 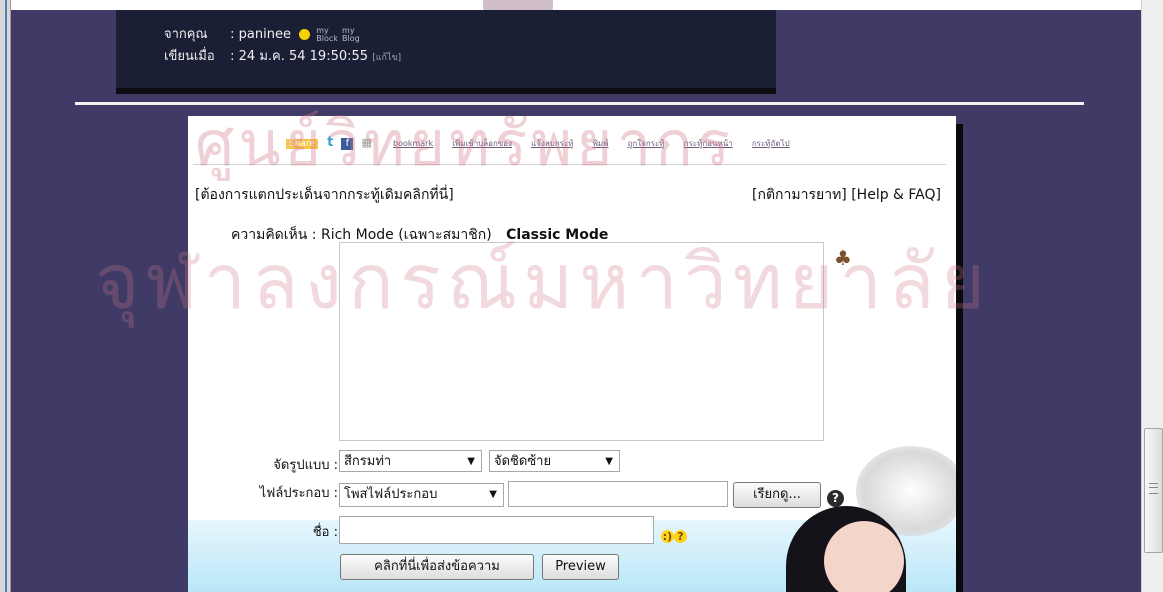 What do you see at coordinates (5, 296) in the screenshot?
I see `left-window-border` at bounding box center [5, 296].